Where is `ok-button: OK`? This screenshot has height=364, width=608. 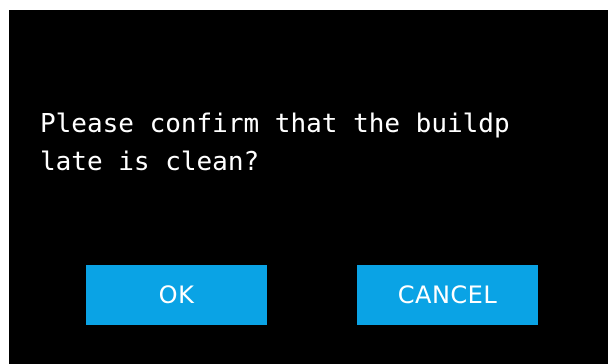
ok-button: OK is located at coordinates (176, 295).